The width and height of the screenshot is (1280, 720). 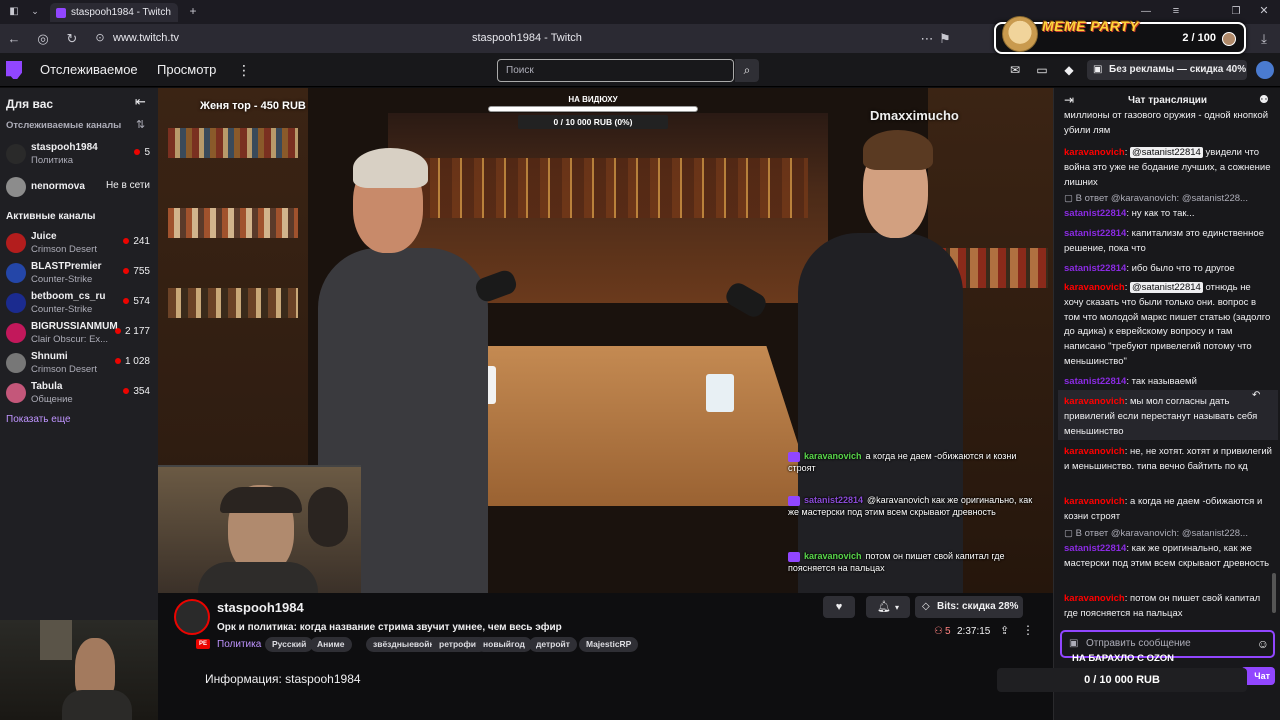 I want to click on channel-viewer-count: 241, so click(x=136, y=241).